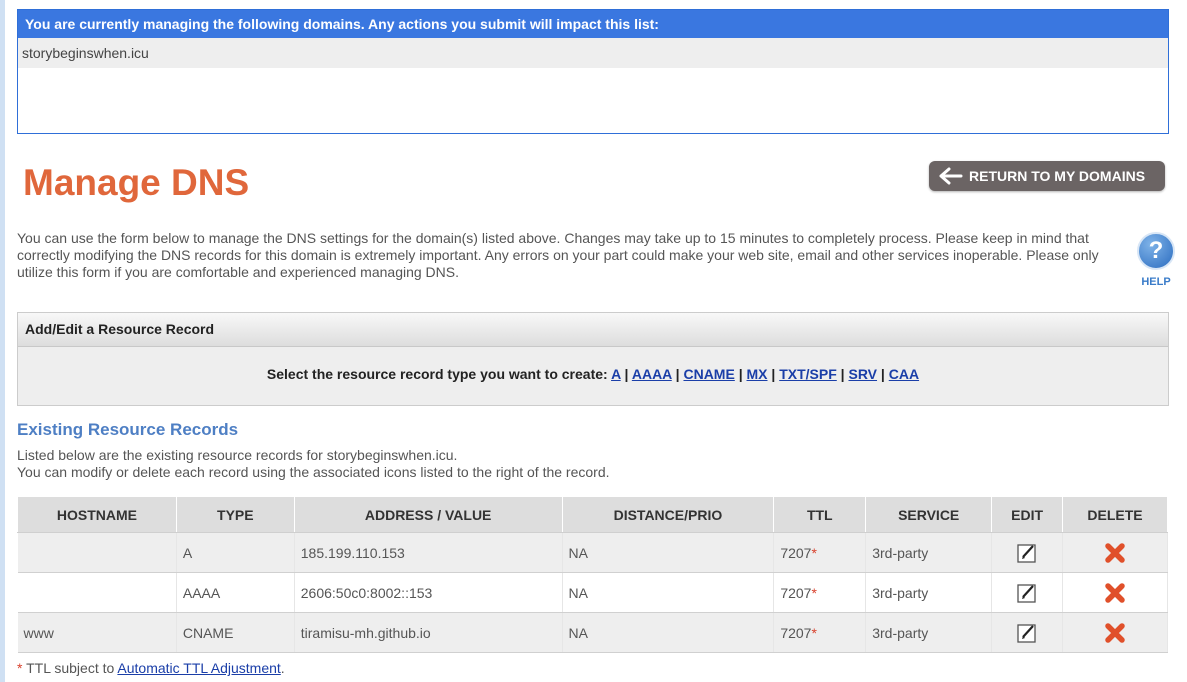  What do you see at coordinates (1115, 514) in the screenshot?
I see `column-header-delete: DELETE` at bounding box center [1115, 514].